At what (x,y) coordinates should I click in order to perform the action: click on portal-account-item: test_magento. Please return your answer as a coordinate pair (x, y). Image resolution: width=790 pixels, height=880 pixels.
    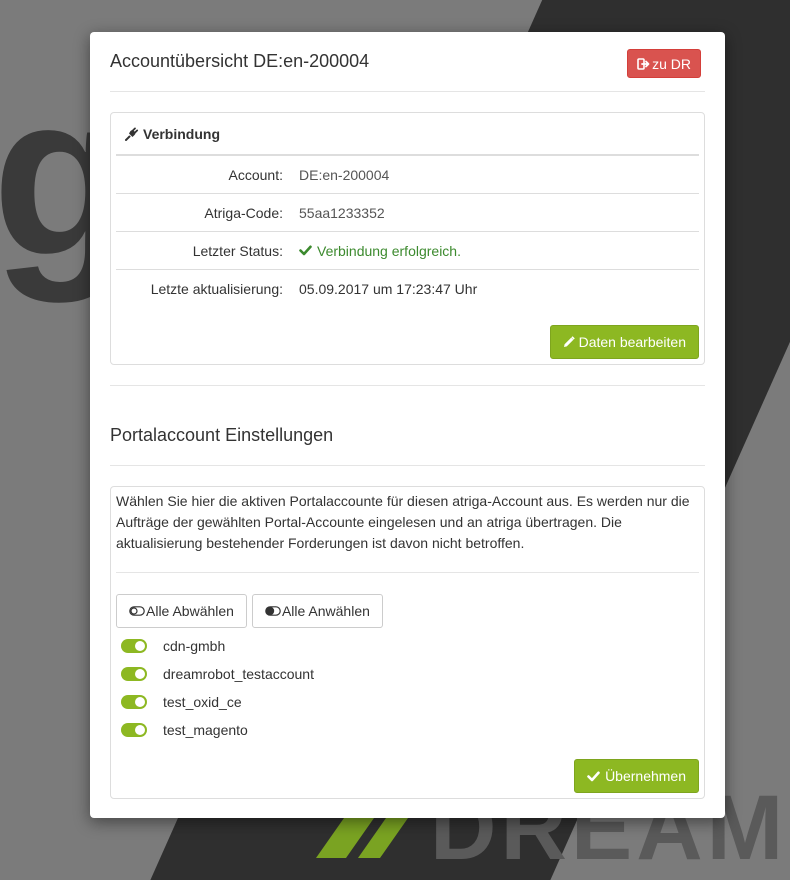
    Looking at the image, I should click on (217, 730).